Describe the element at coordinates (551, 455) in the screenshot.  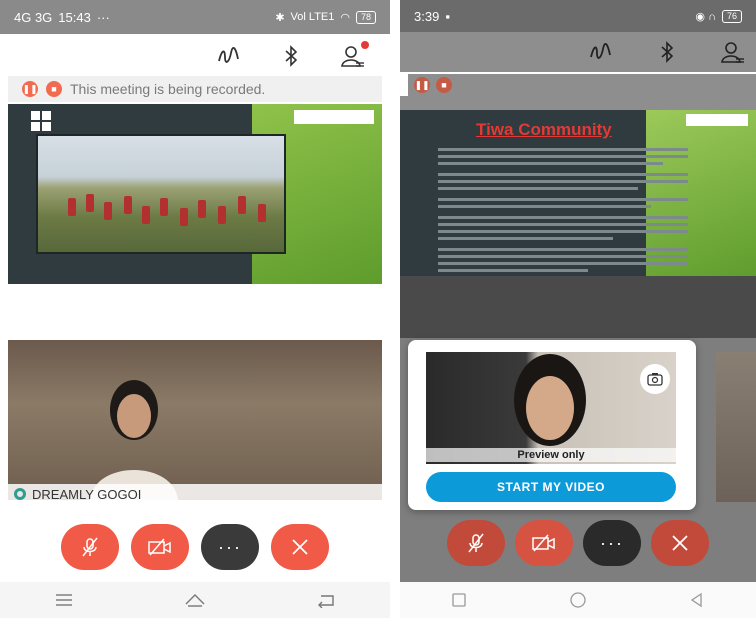
I see `preview-label: Preview only` at that location.